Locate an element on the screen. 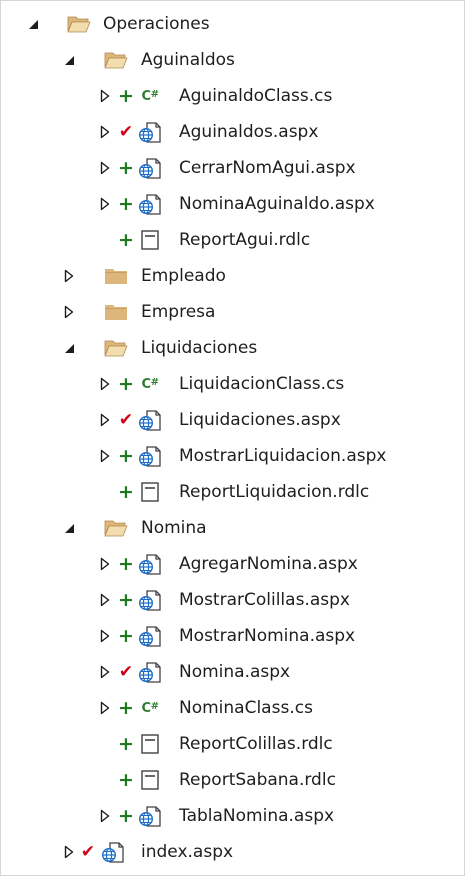  file-label: MostrarNomina.aspx is located at coordinates (267, 636).